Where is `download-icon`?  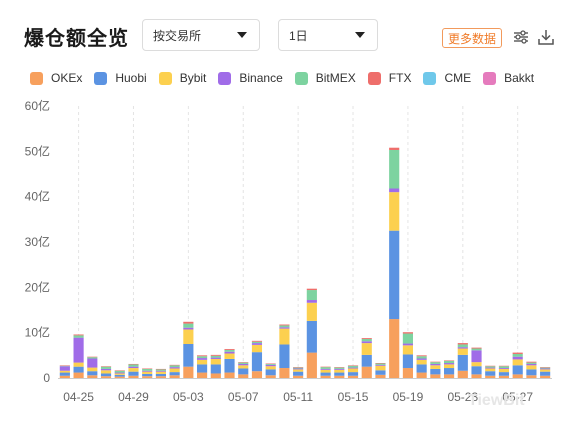
download-icon is located at coordinates (546, 37).